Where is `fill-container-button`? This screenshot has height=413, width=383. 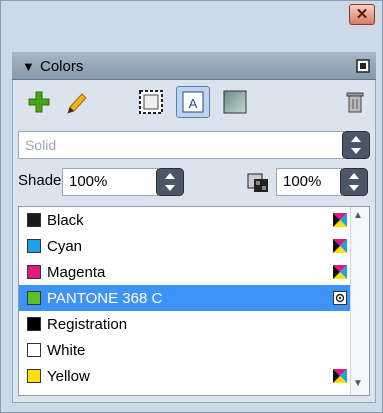
fill-container-button is located at coordinates (151, 102).